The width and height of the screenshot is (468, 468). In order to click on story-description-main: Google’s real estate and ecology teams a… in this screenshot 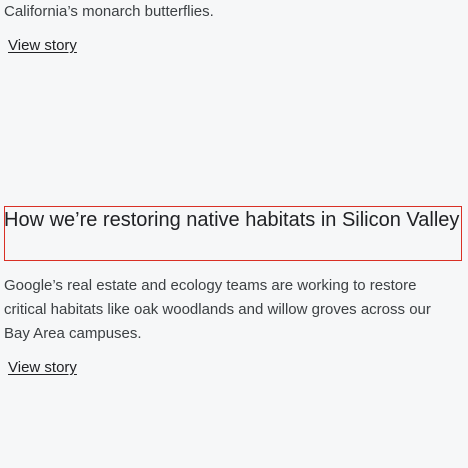, I will do `click(217, 309)`.